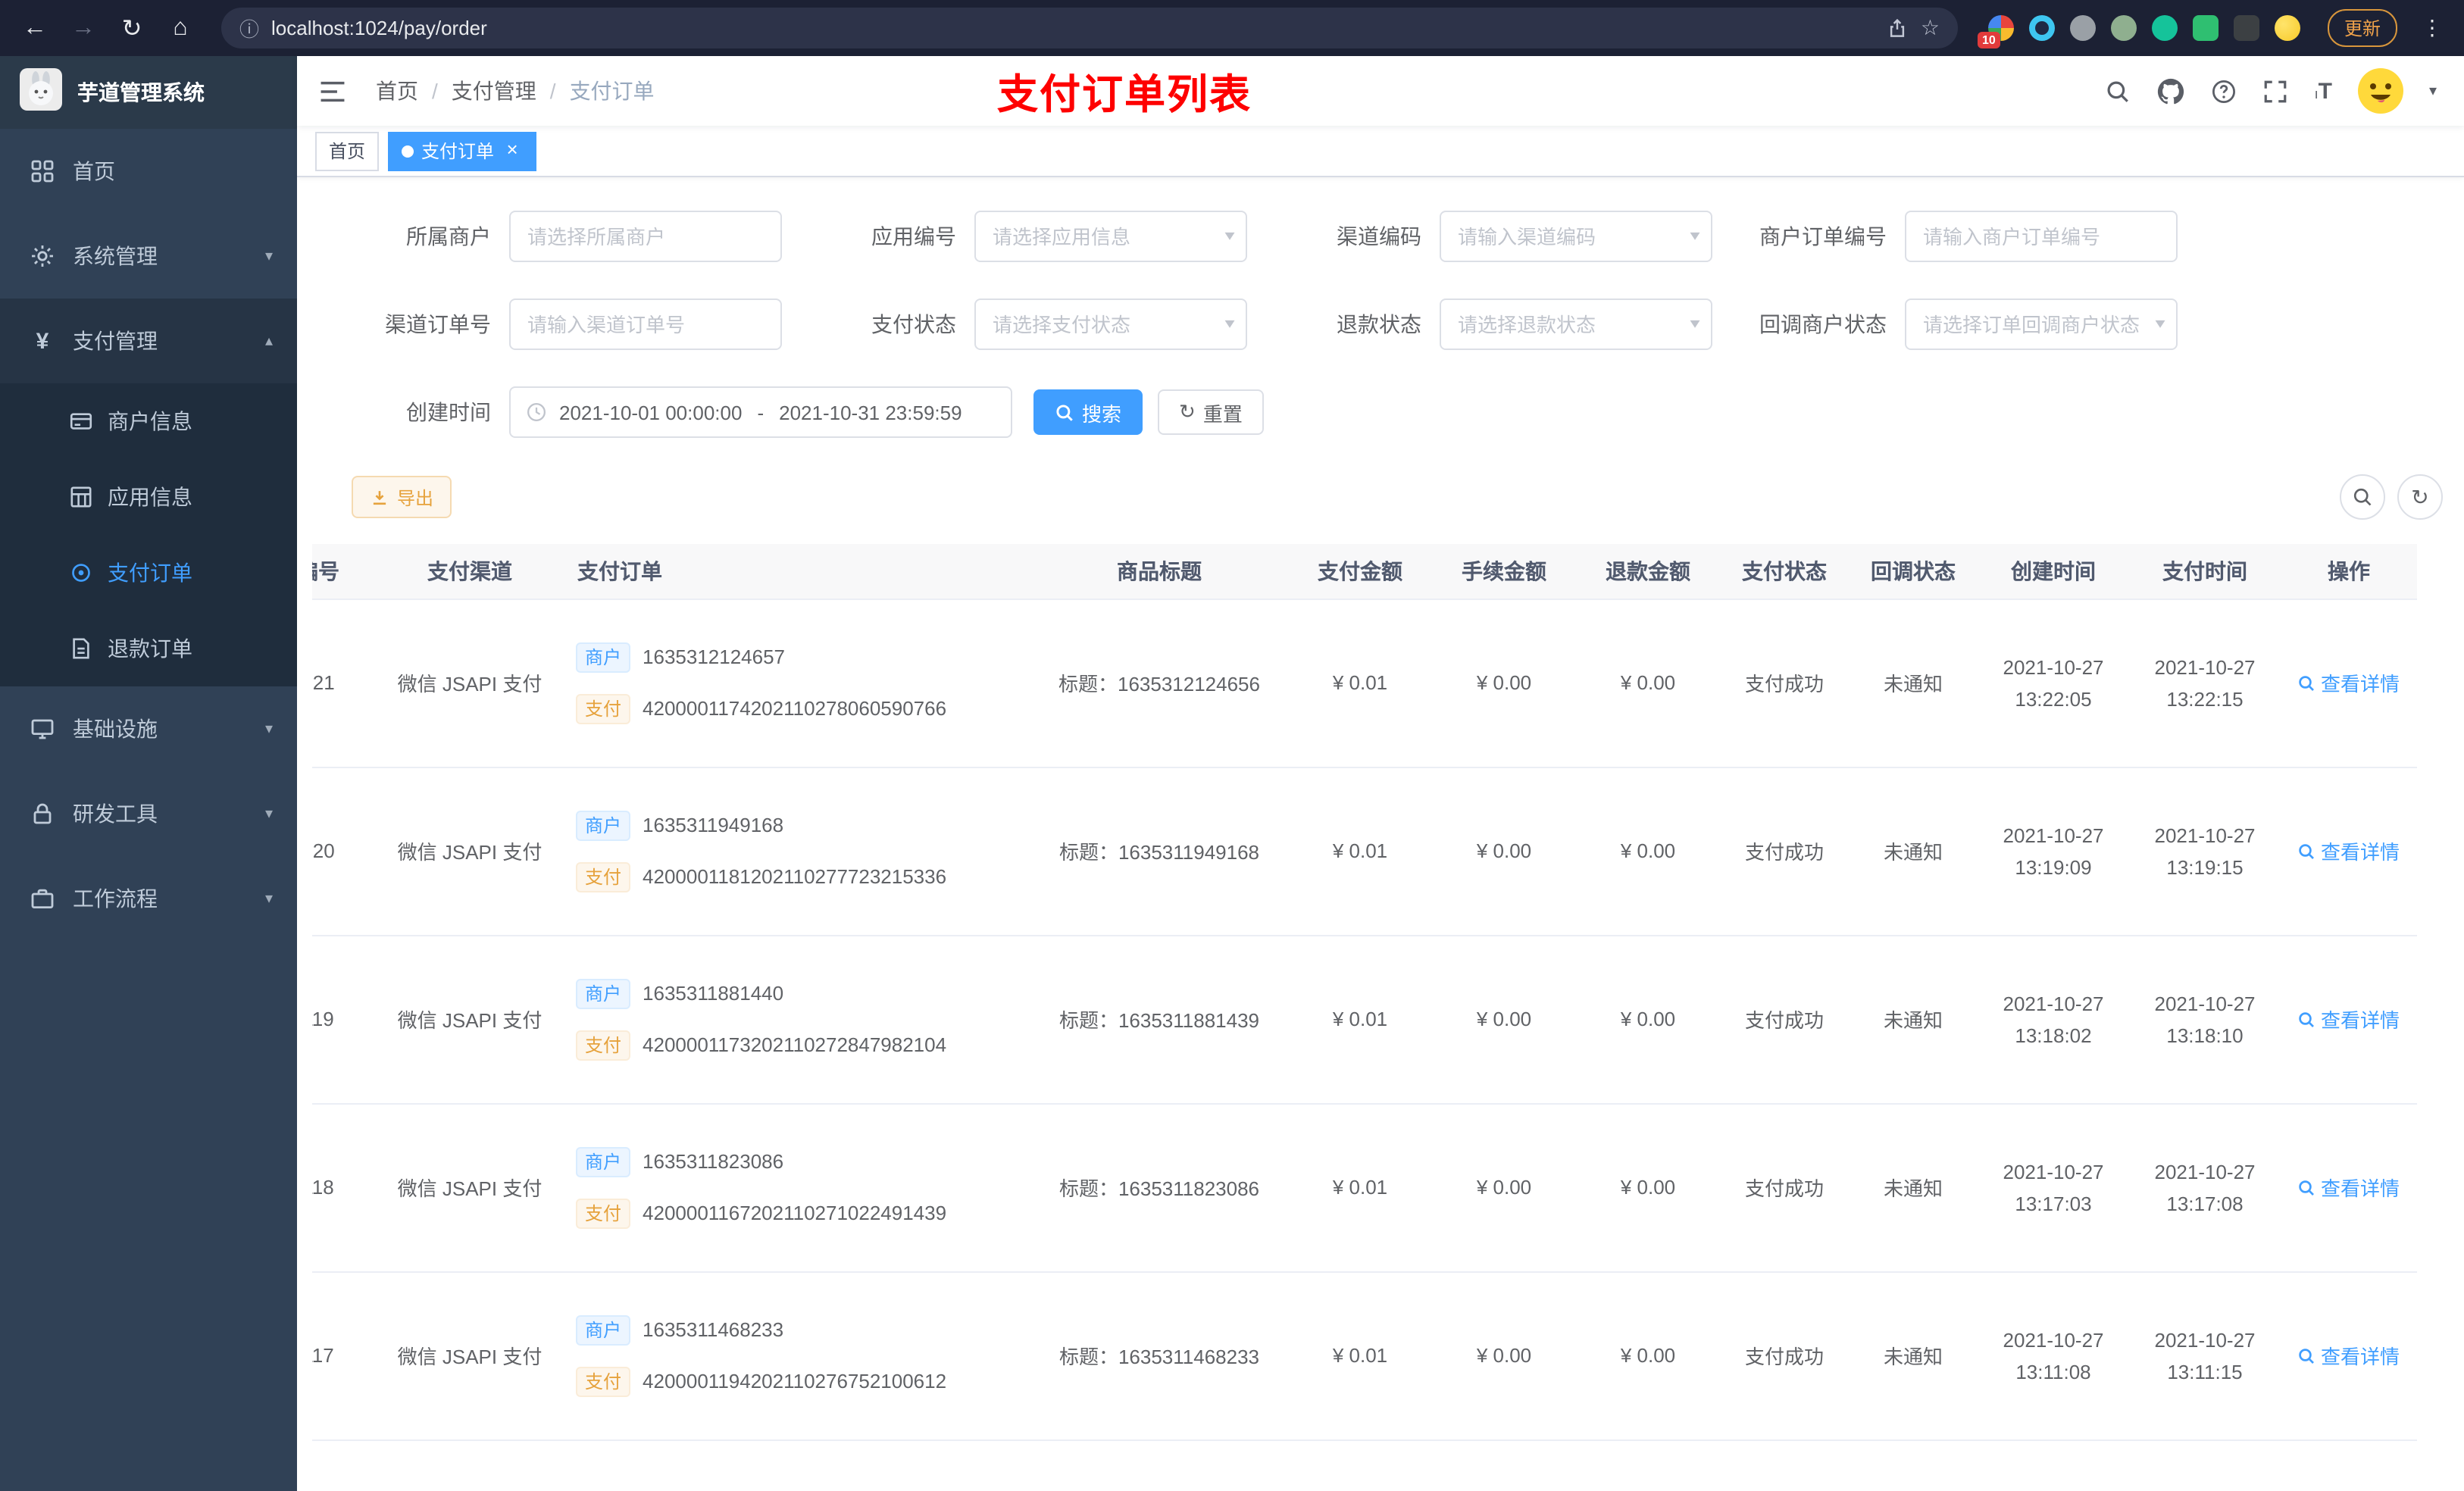 This screenshot has width=2464, height=1491. I want to click on column-header-5: 手续金额, so click(1504, 571).